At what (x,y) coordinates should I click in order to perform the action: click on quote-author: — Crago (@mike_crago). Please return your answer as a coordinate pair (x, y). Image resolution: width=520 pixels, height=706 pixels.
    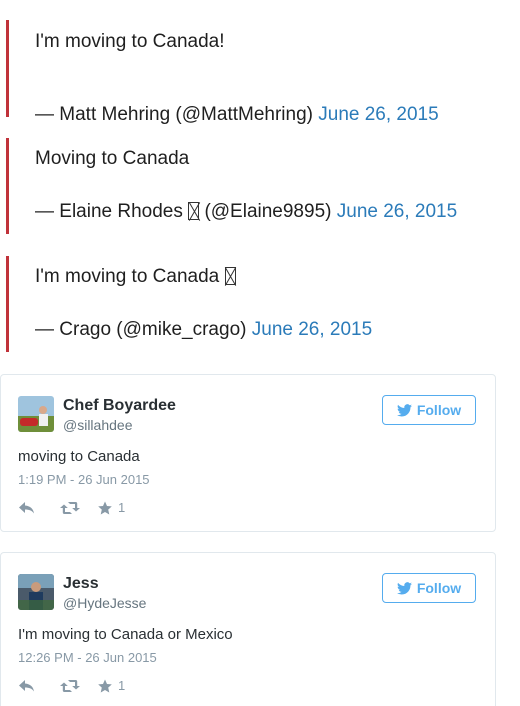
    Looking at the image, I should click on (141, 329).